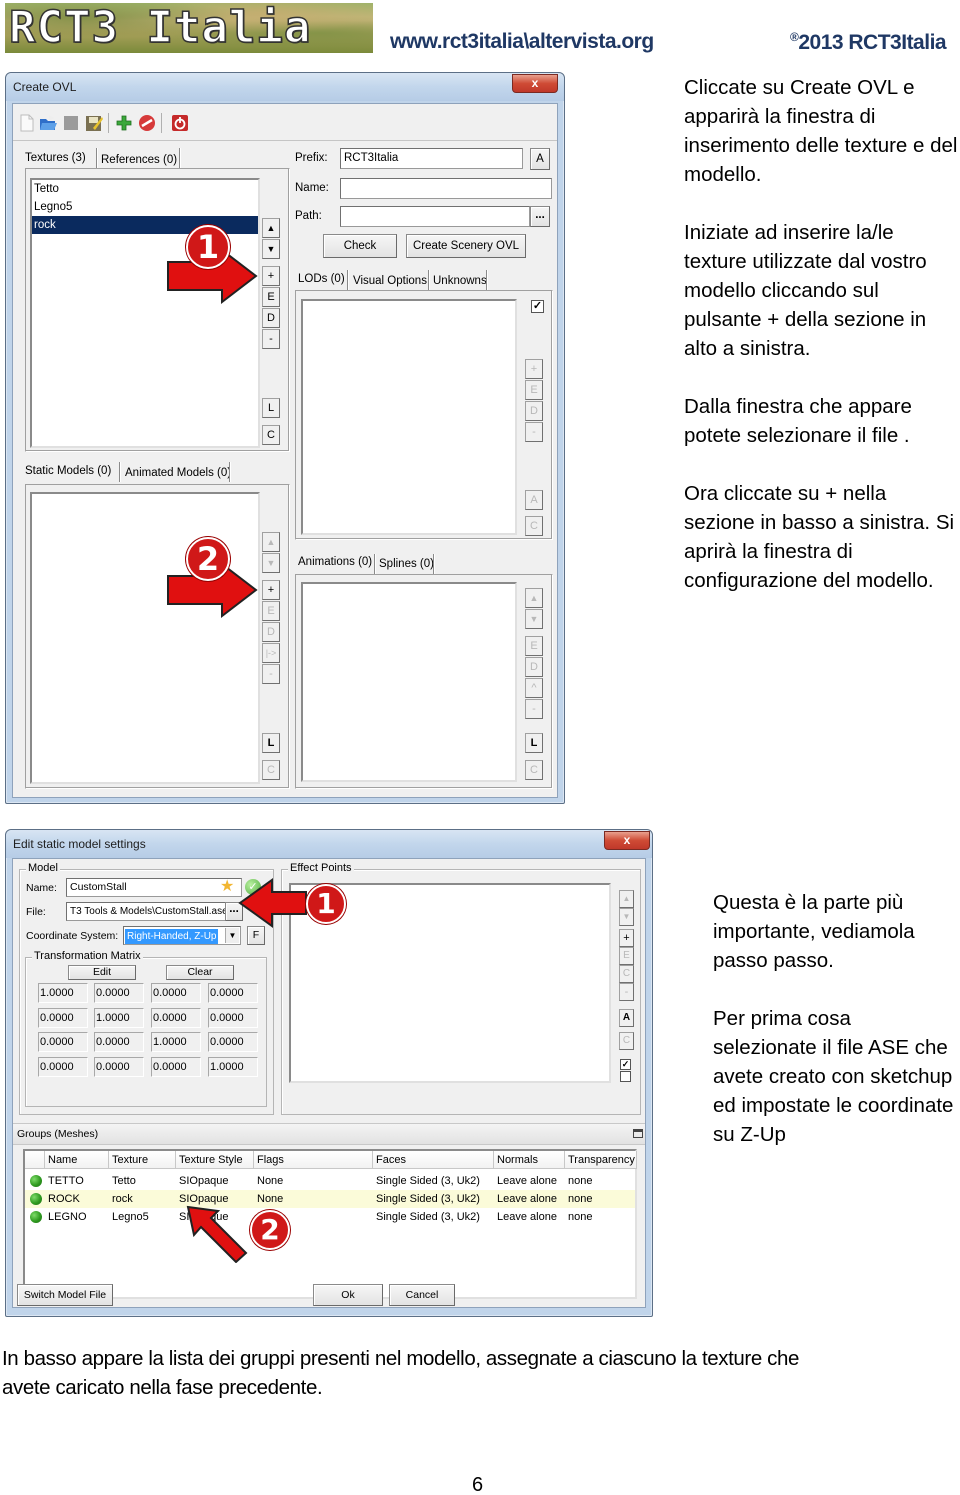 Image resolution: width=960 pixels, height=1495 pixels. I want to click on texture-item: Legno5, so click(145, 207).